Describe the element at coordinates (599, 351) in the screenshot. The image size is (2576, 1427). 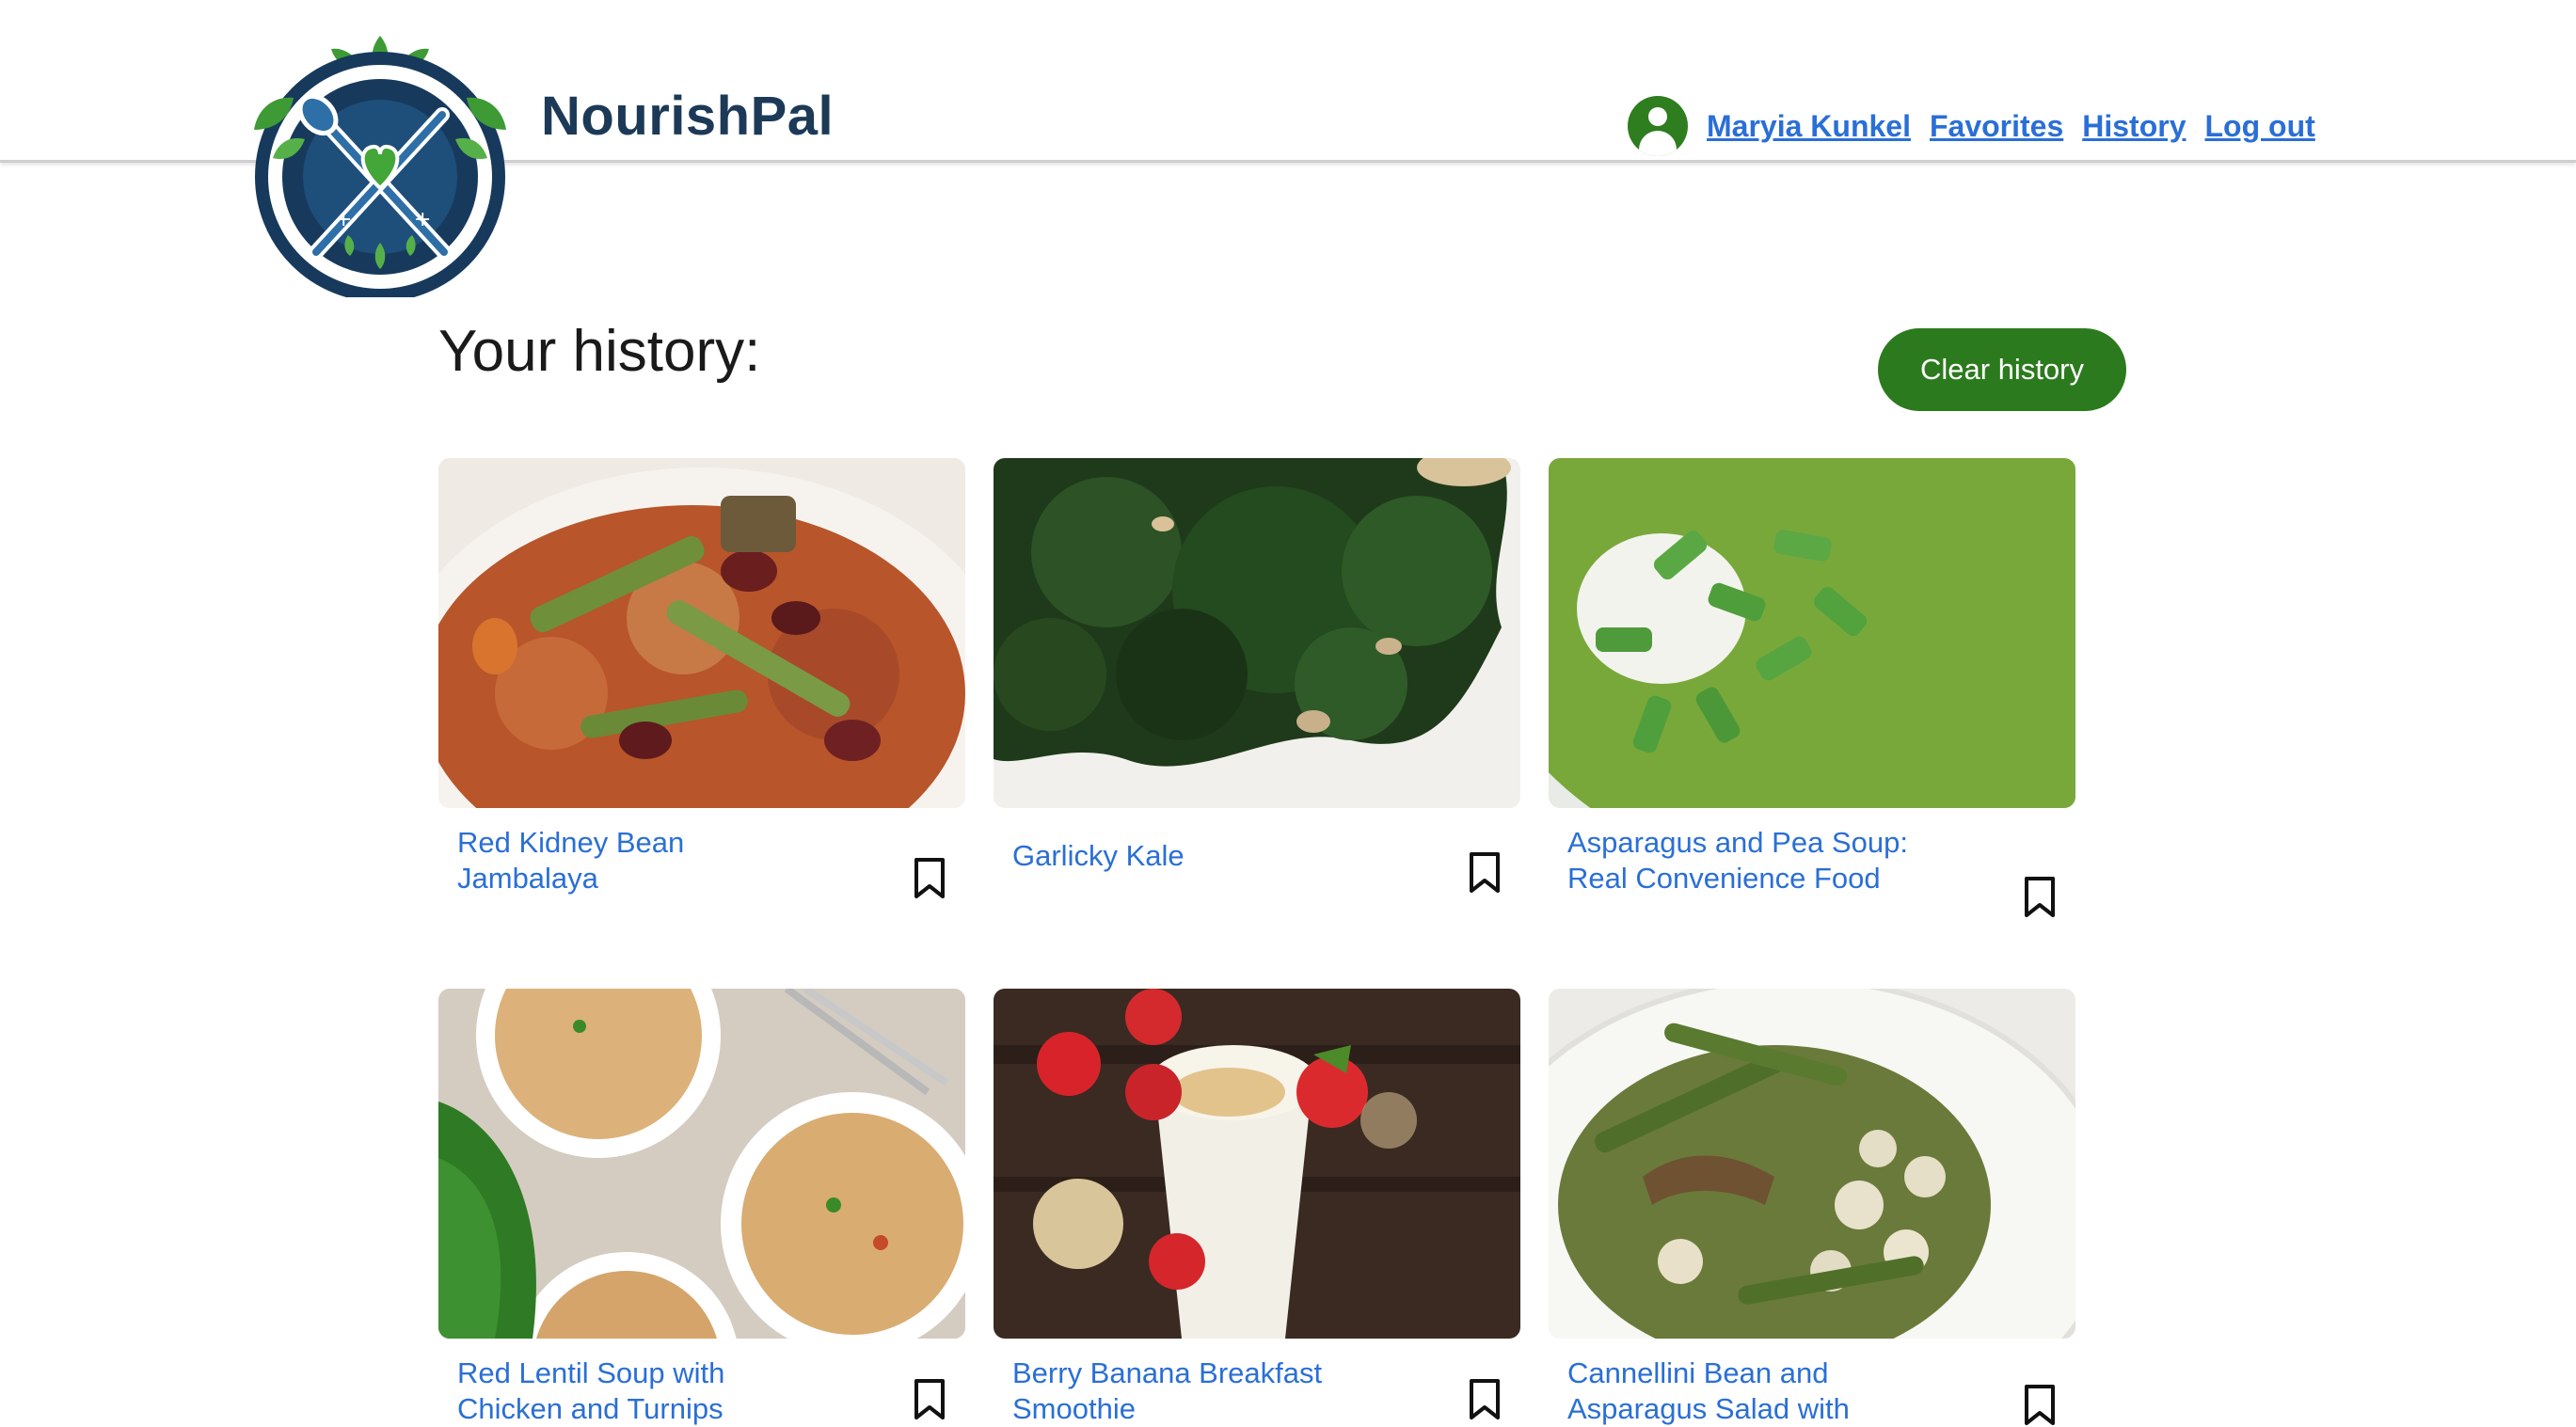
I see `page-title: Your history:` at that location.